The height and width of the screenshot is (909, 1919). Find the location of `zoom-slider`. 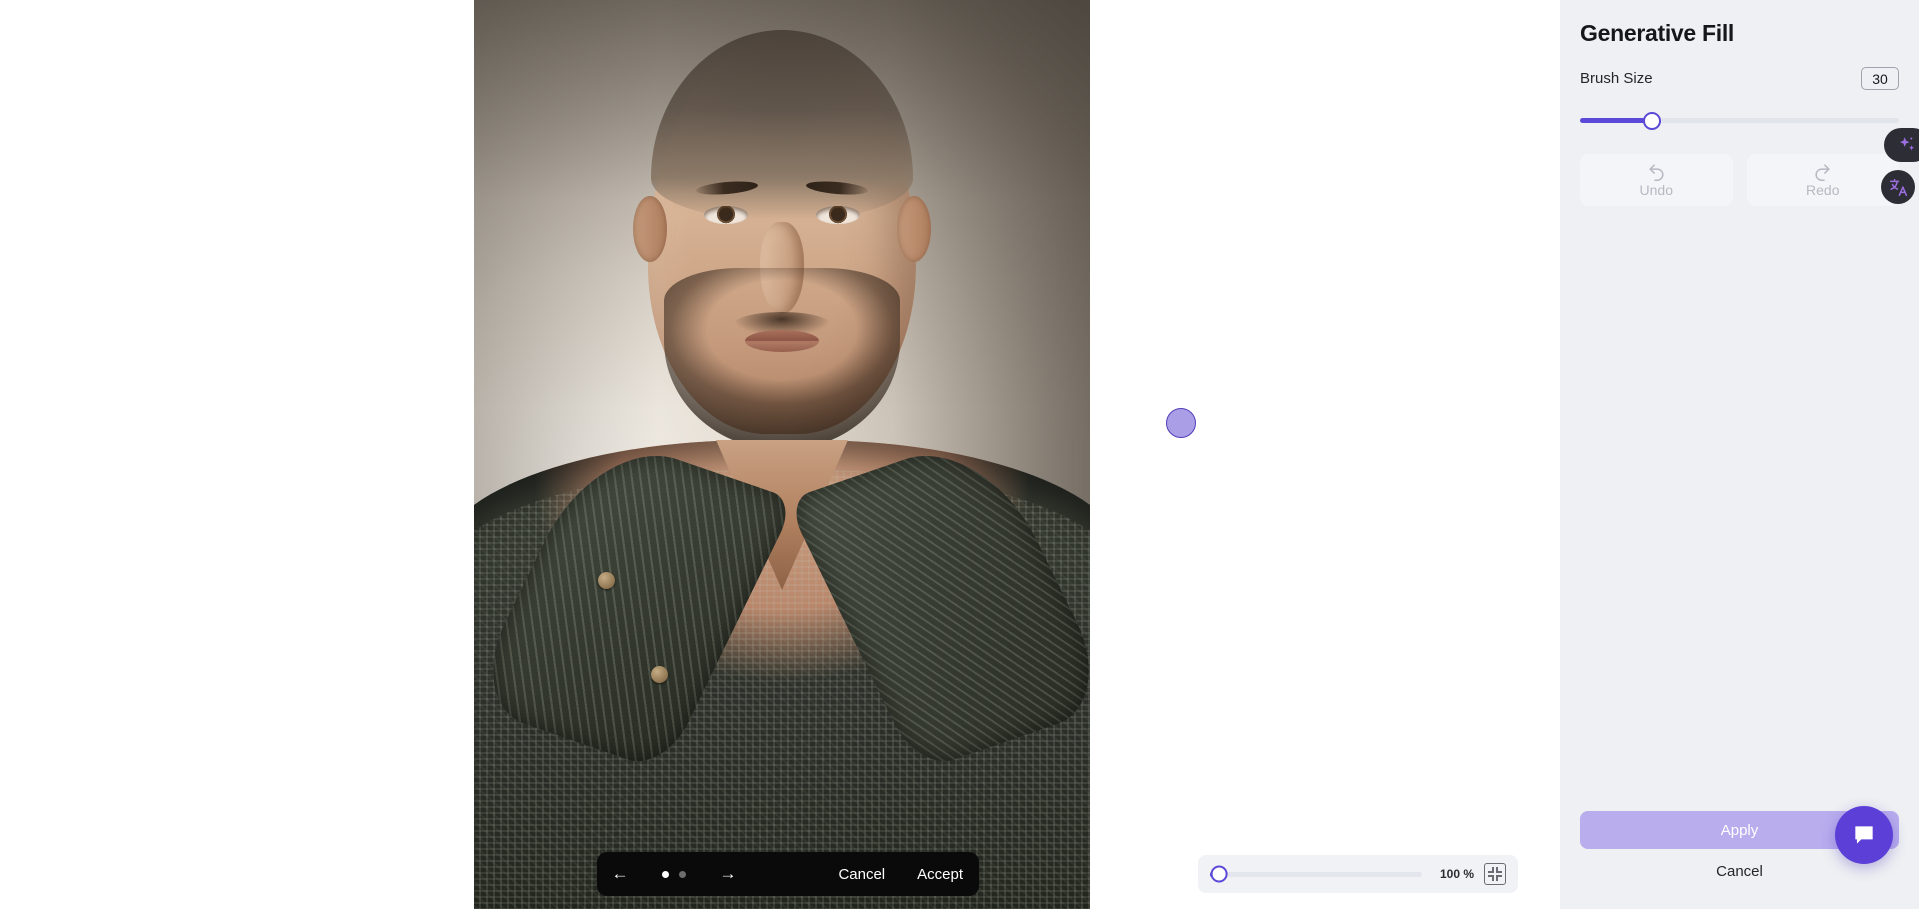

zoom-slider is located at coordinates (1316, 874).